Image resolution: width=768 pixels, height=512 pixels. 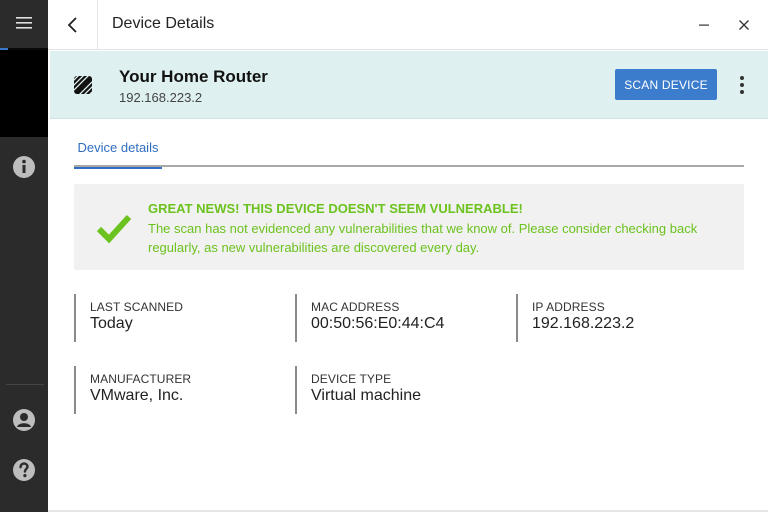 I want to click on scan-device-button: SCAN DEVICE, so click(x=666, y=84).